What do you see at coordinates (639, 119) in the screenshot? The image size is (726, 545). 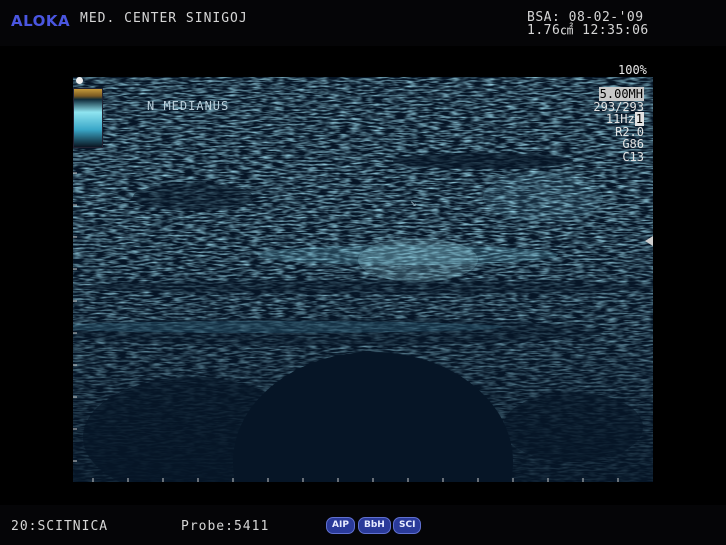 I see `frame-rate-box: 1` at bounding box center [639, 119].